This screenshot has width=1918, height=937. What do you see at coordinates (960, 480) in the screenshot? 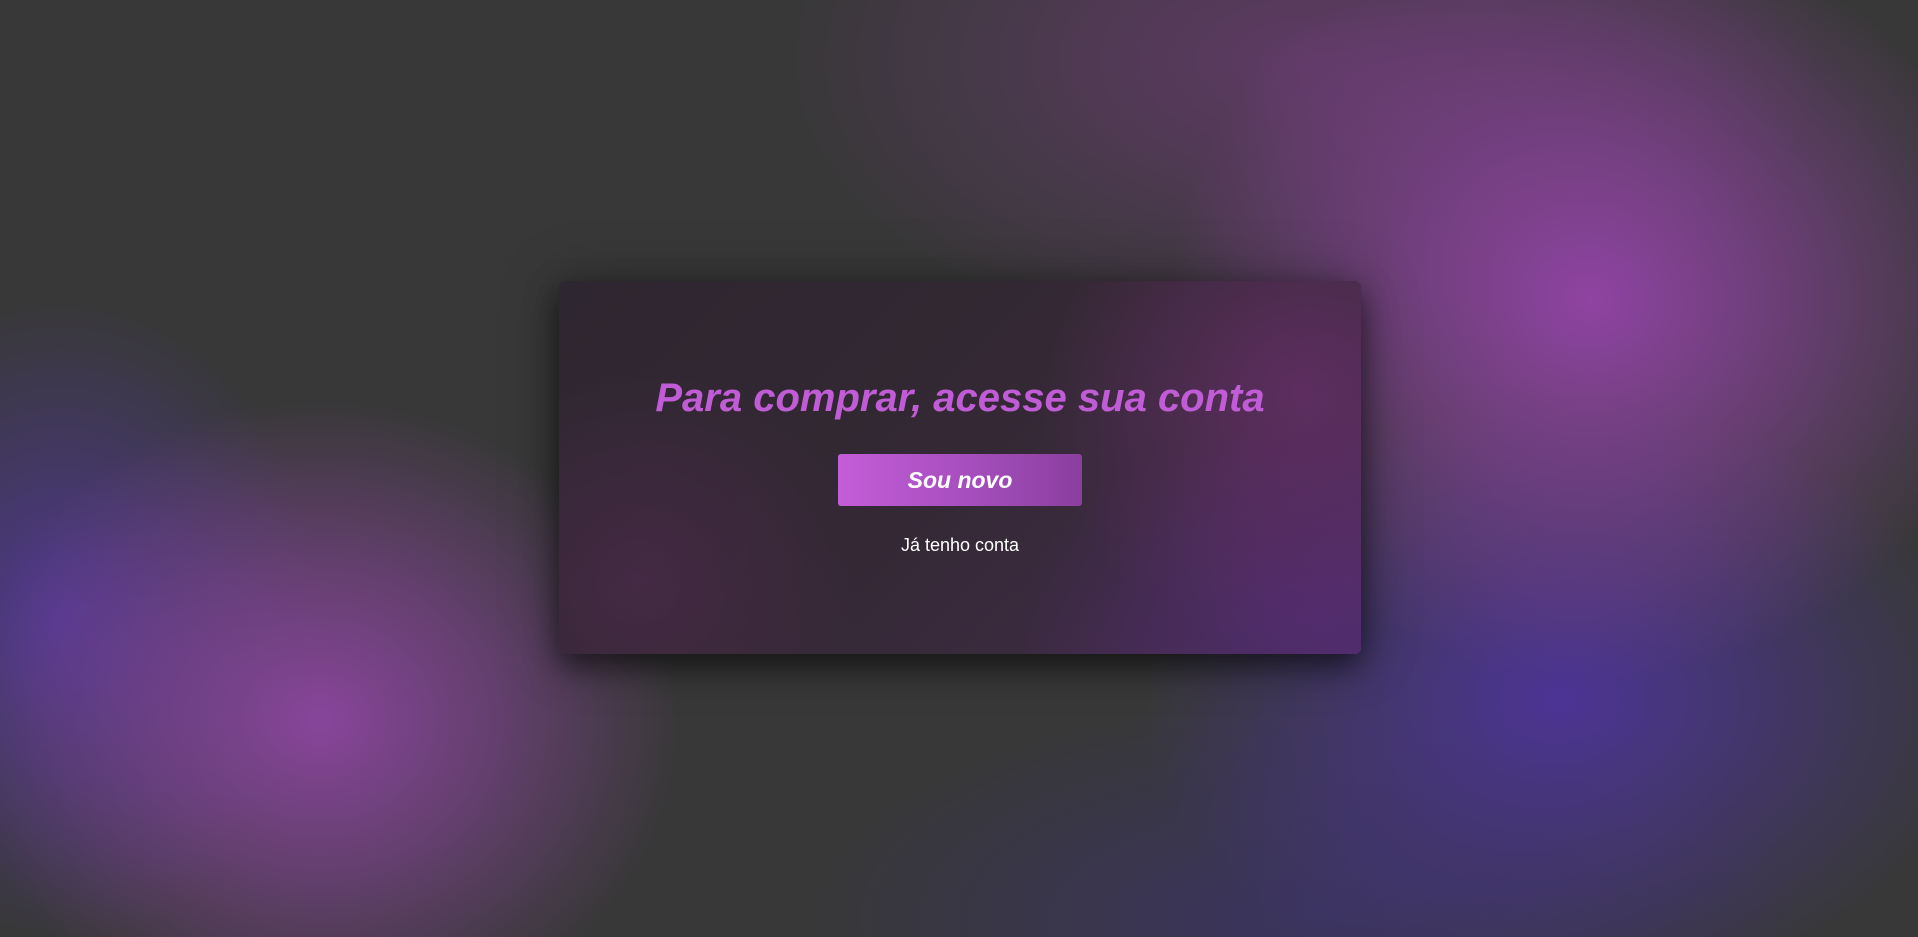
I see `new-customer-button: Sou novo` at bounding box center [960, 480].